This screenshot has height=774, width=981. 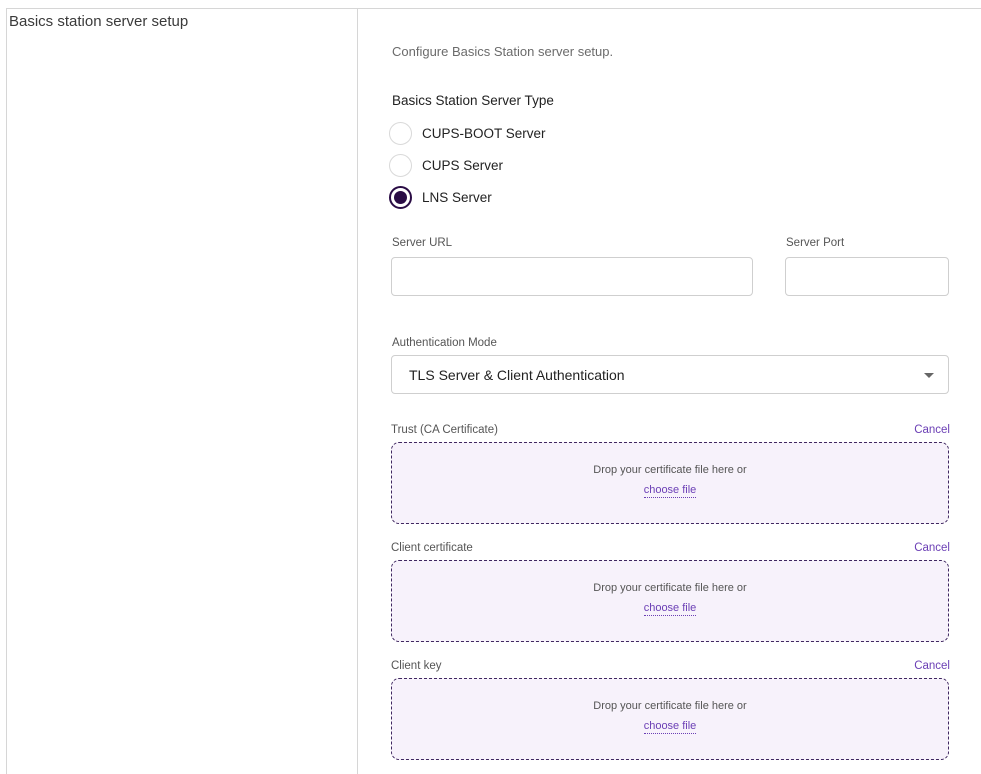 I want to click on radio-label: CUPS-BOOT Server, so click(x=484, y=133).